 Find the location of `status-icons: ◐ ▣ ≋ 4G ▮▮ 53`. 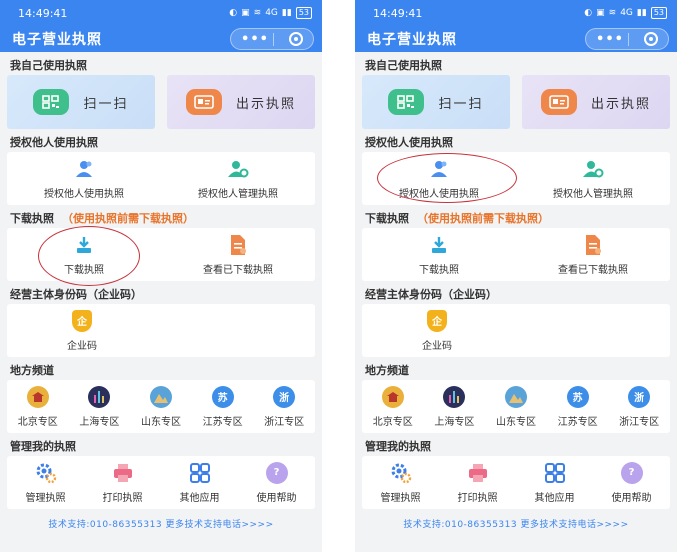

status-icons: ◐ ▣ ≋ 4G ▮▮ 53 is located at coordinates (625, 13).